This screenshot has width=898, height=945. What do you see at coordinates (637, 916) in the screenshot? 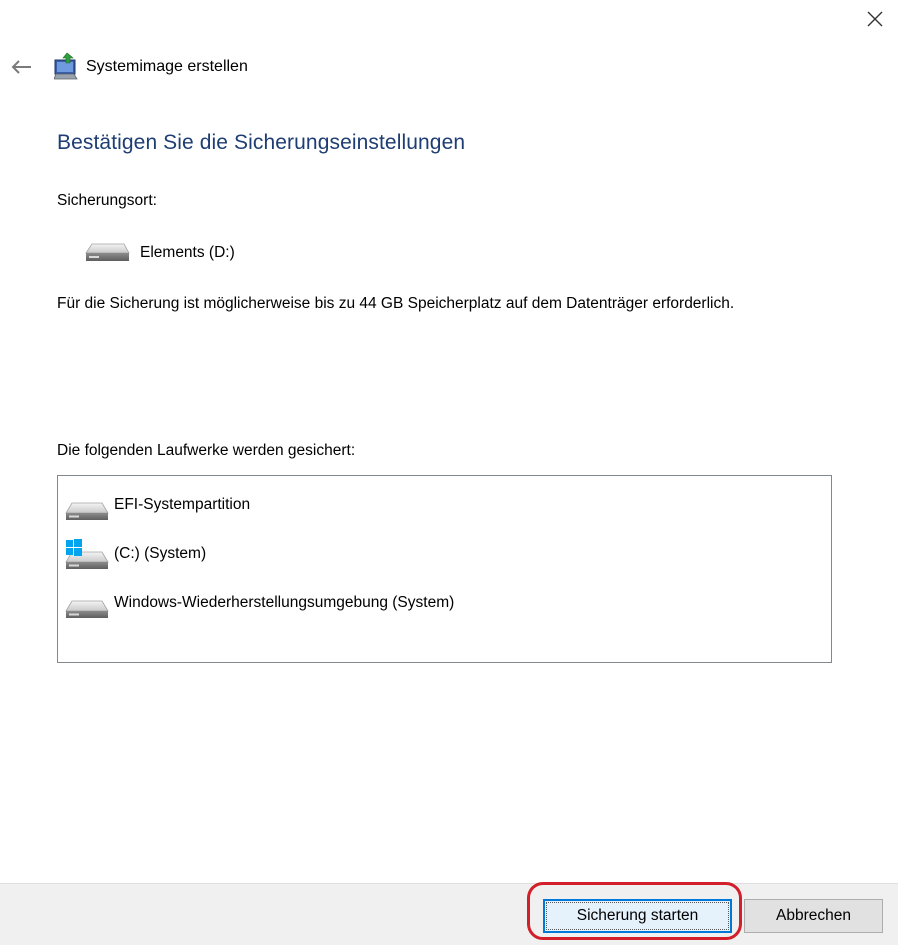
I see `start-backup-button: Sicherung starten` at bounding box center [637, 916].